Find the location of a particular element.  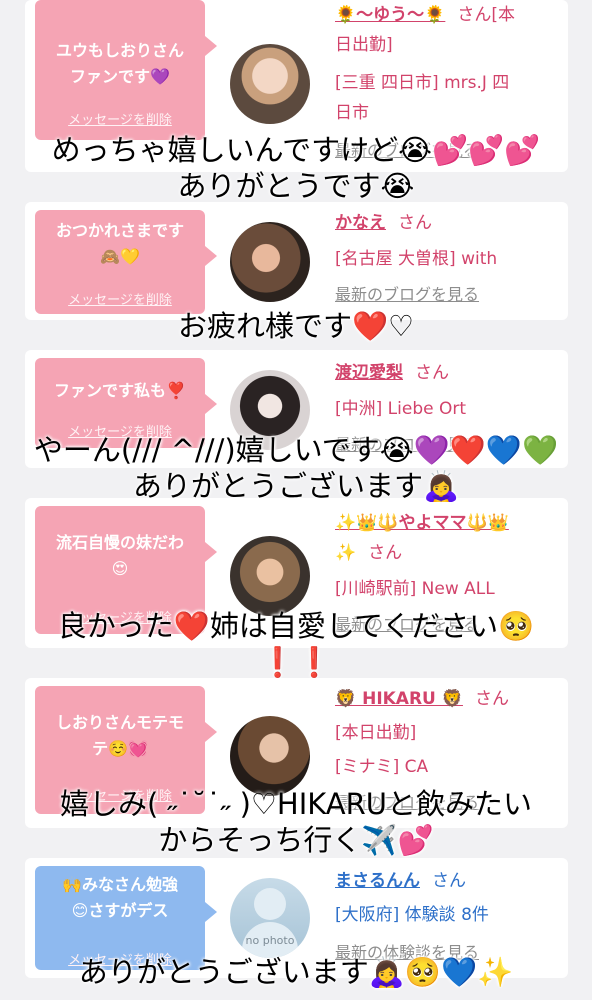

message-bubble: おつかれさまです 🙈💛 メッセージを削除 is located at coordinates (126, 262).